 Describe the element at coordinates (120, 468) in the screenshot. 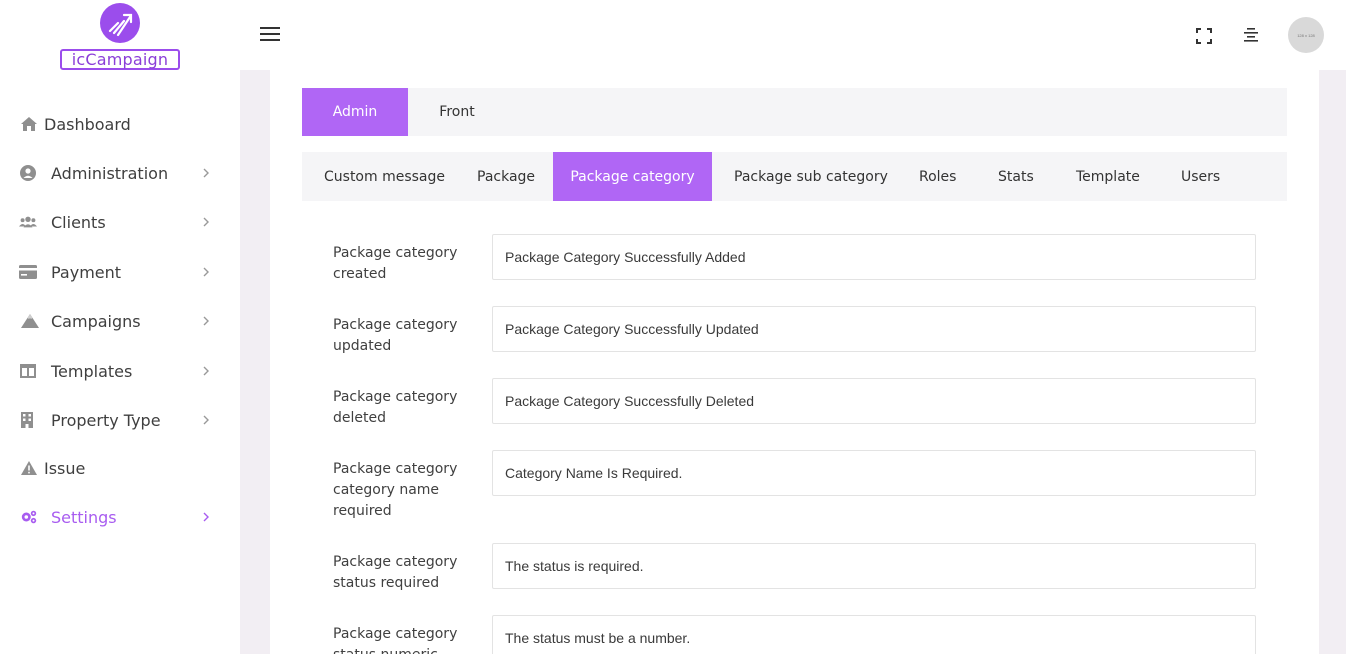

I see `sidebar-item-issue: Issue` at that location.